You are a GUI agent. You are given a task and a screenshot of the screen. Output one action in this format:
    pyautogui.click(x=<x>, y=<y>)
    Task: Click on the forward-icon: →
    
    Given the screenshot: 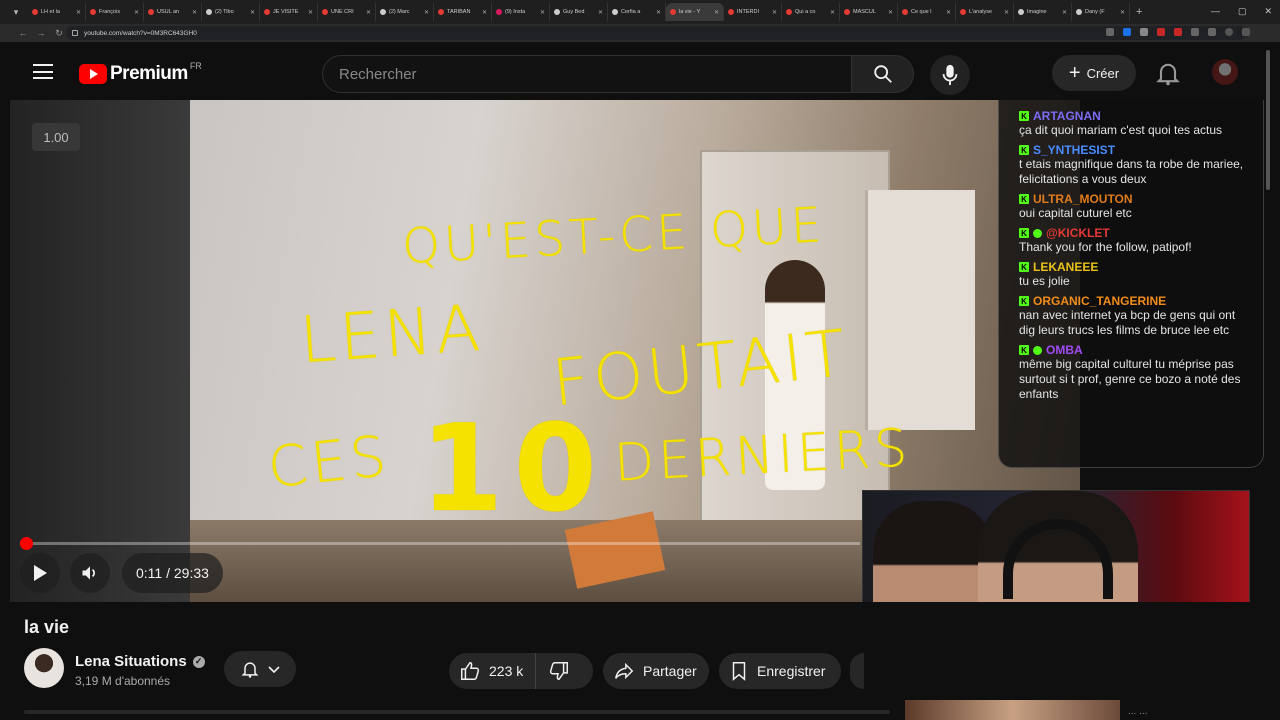 What is the action you would take?
    pyautogui.click(x=41, y=33)
    